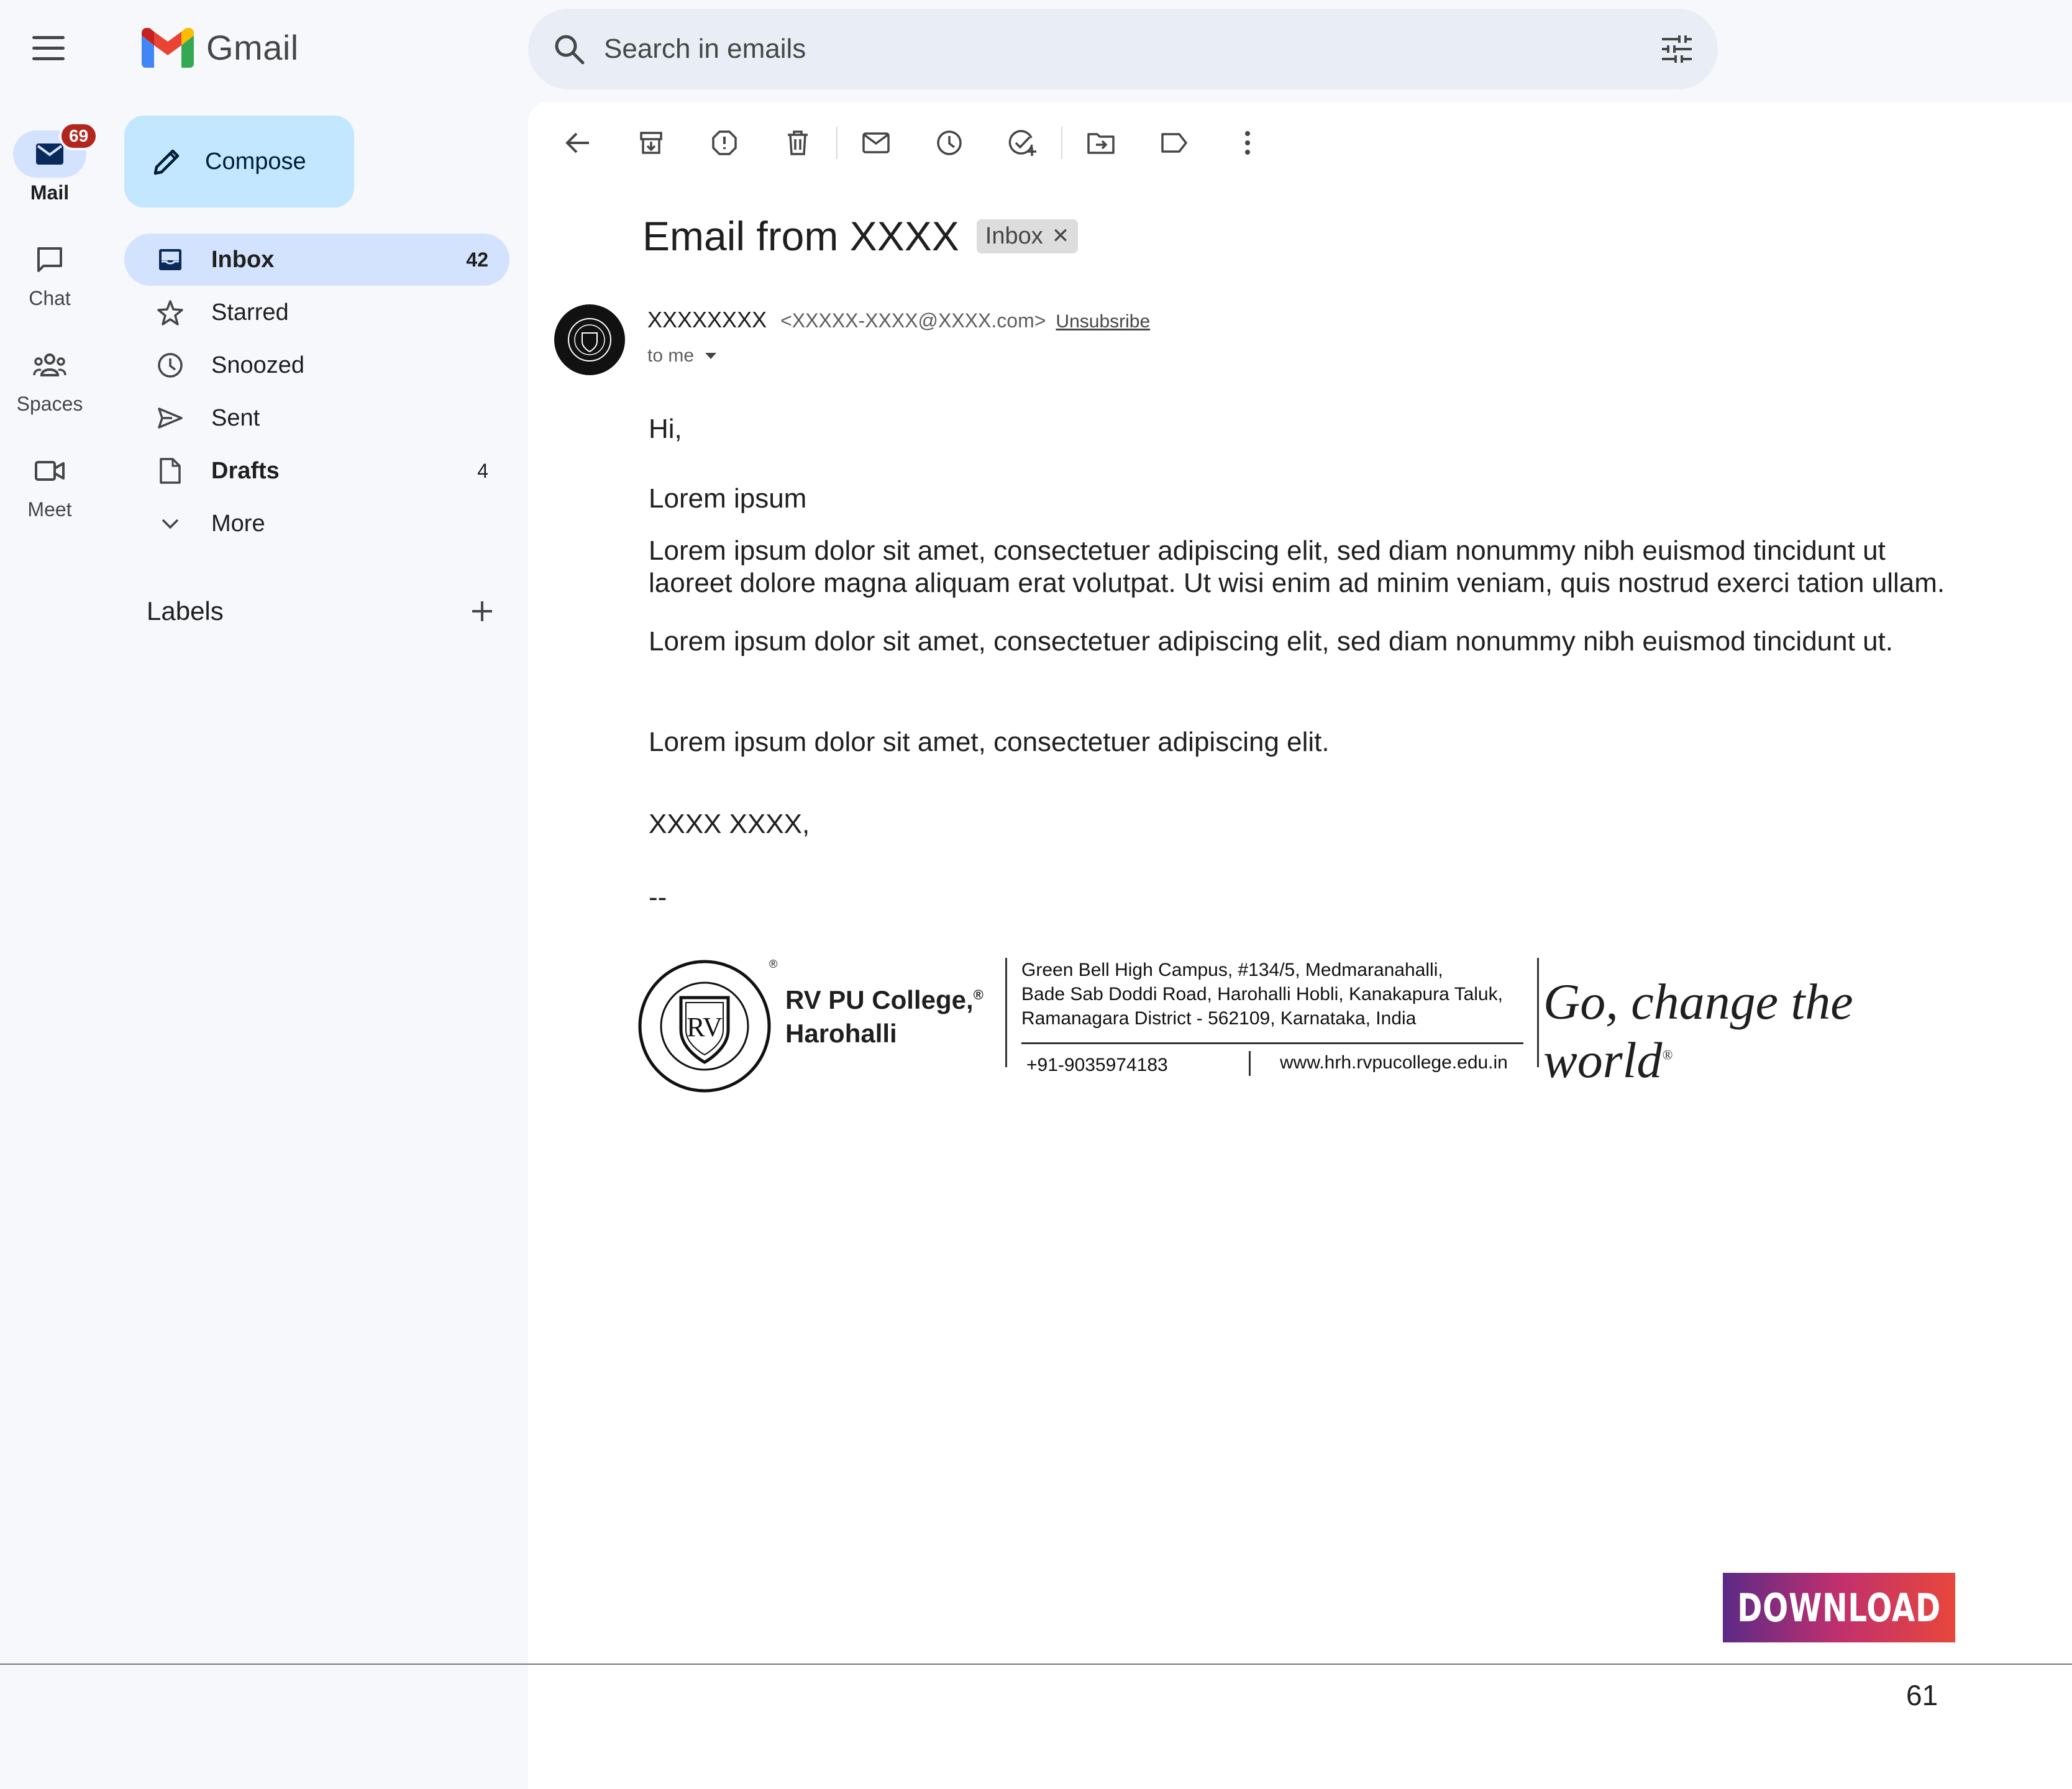  Describe the element at coordinates (801, 236) in the screenshot. I see `message-subject: Email from XXXX` at that location.